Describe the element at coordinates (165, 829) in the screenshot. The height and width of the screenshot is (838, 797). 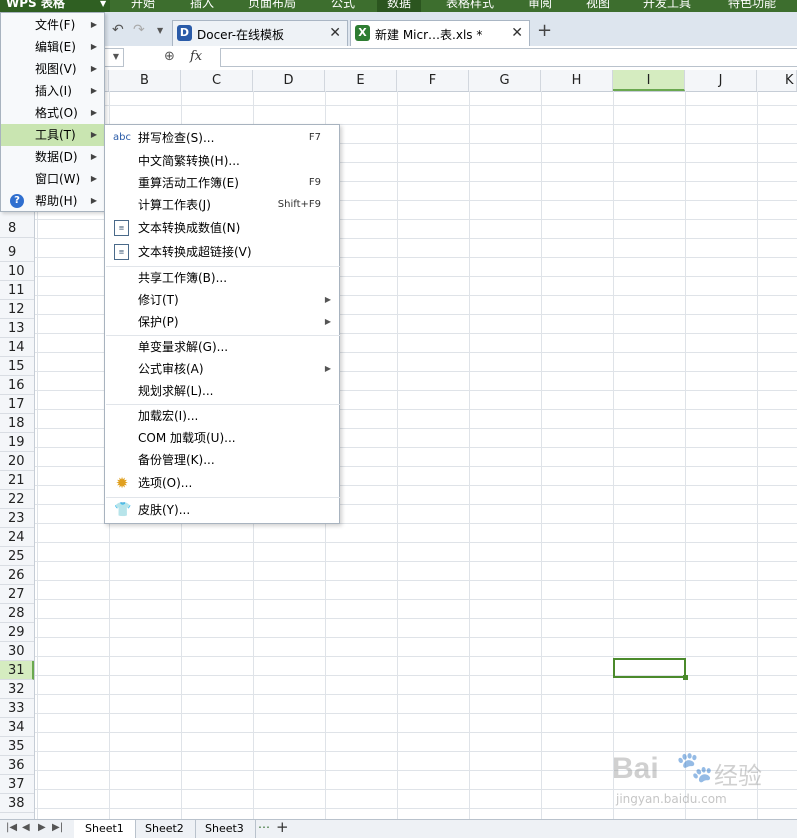
I see `sheet-tab-2: Sheet2` at that location.